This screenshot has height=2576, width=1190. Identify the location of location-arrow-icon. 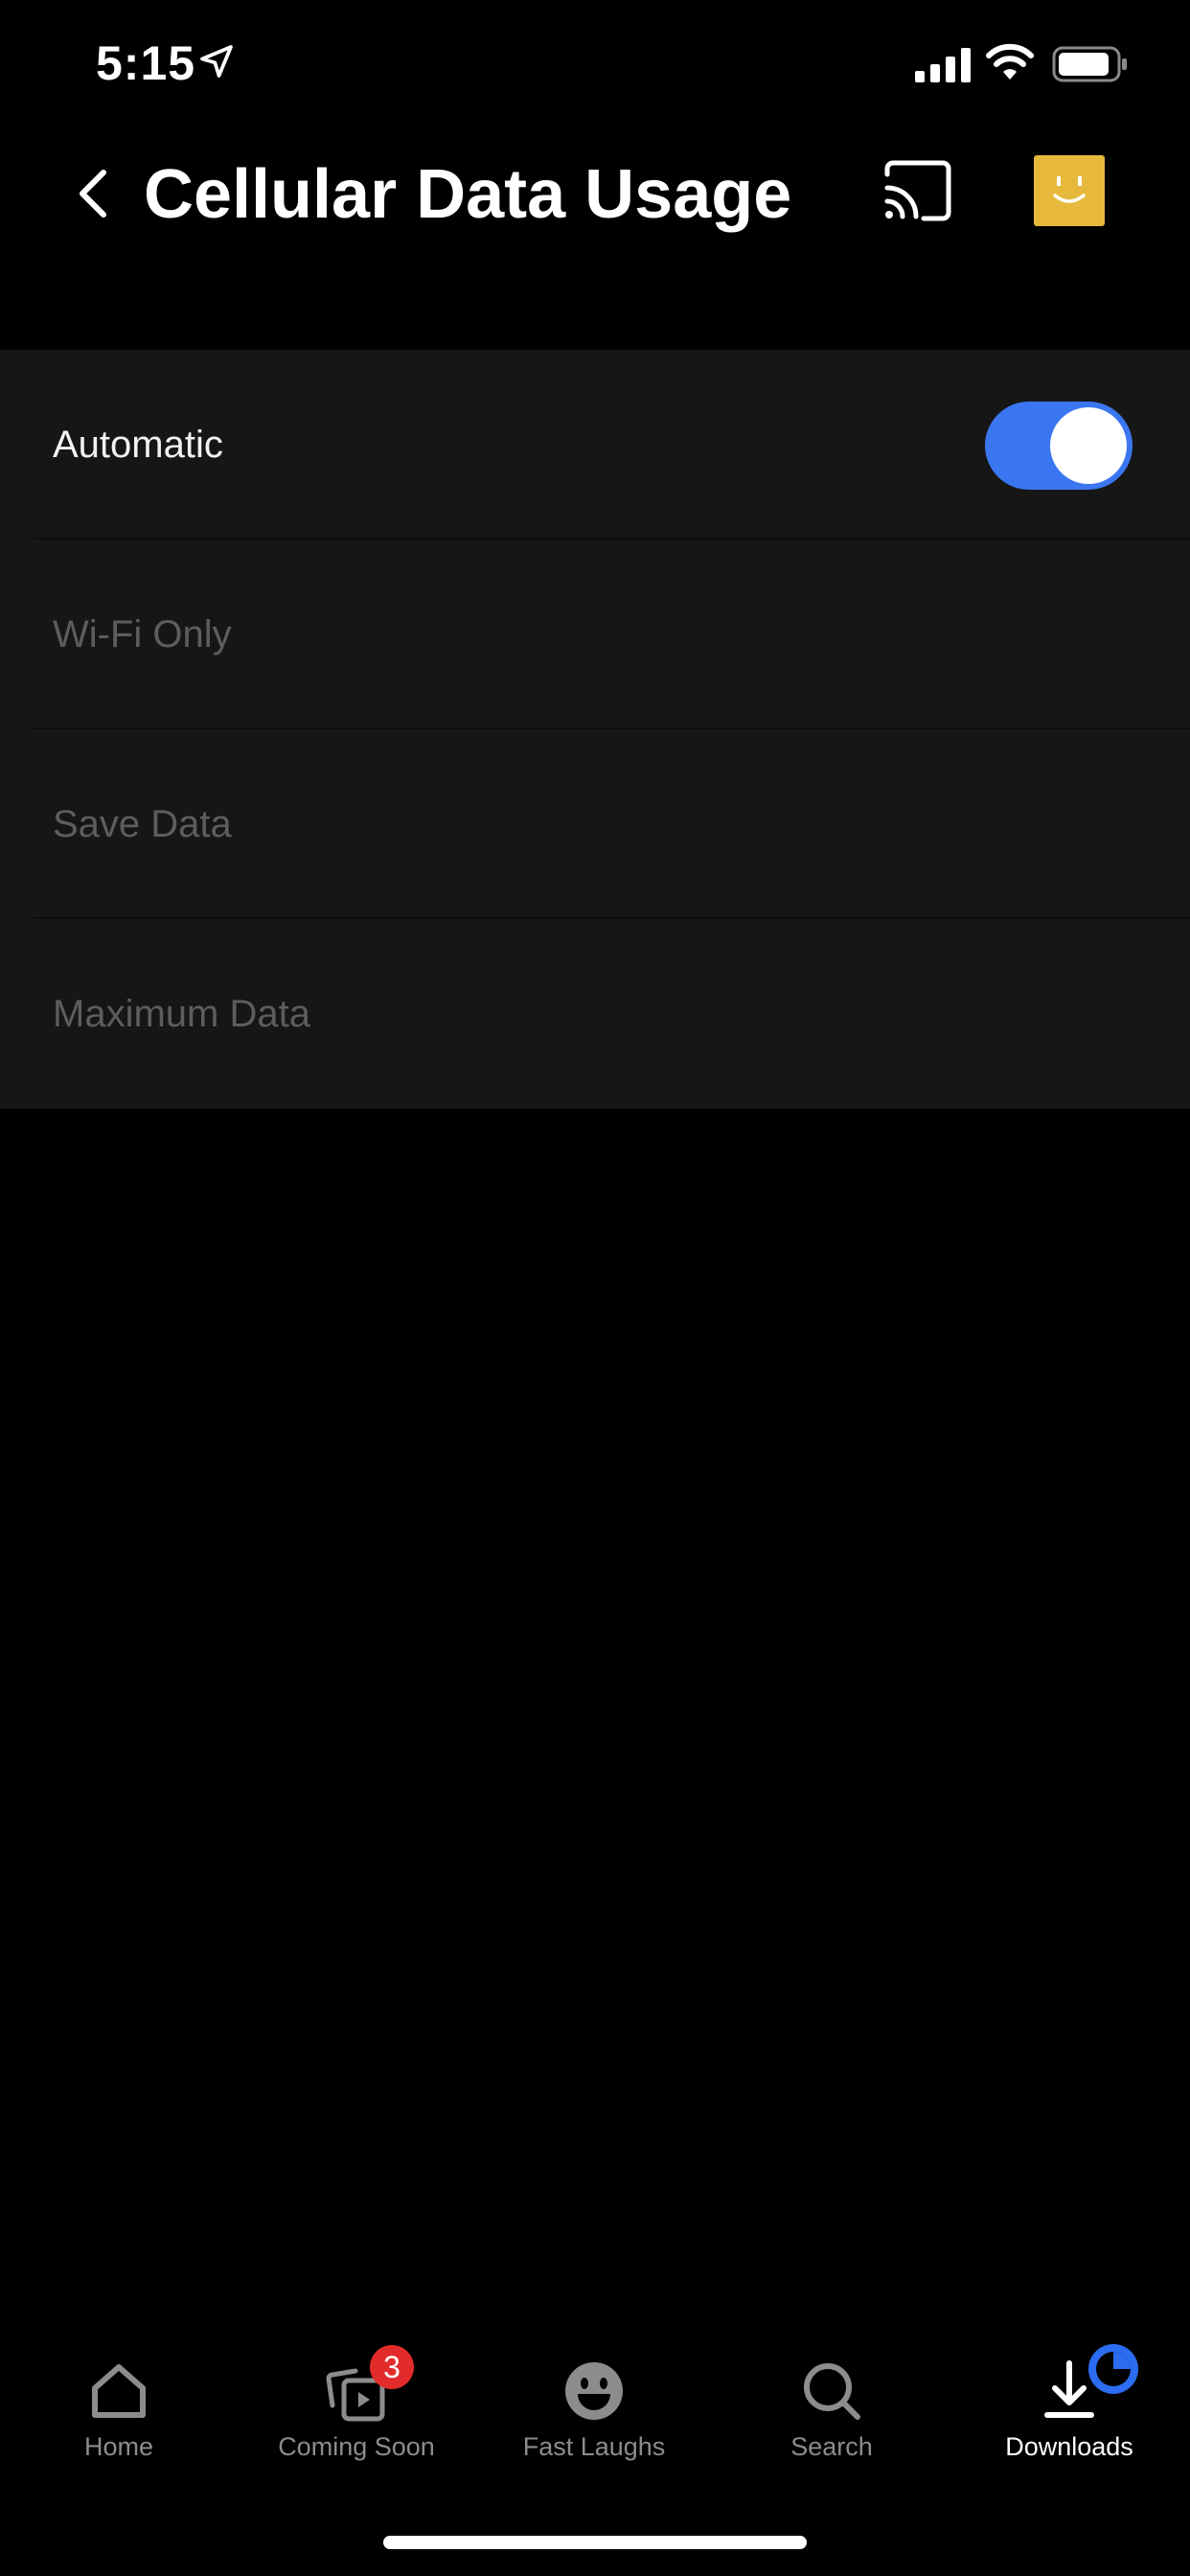
(217, 62).